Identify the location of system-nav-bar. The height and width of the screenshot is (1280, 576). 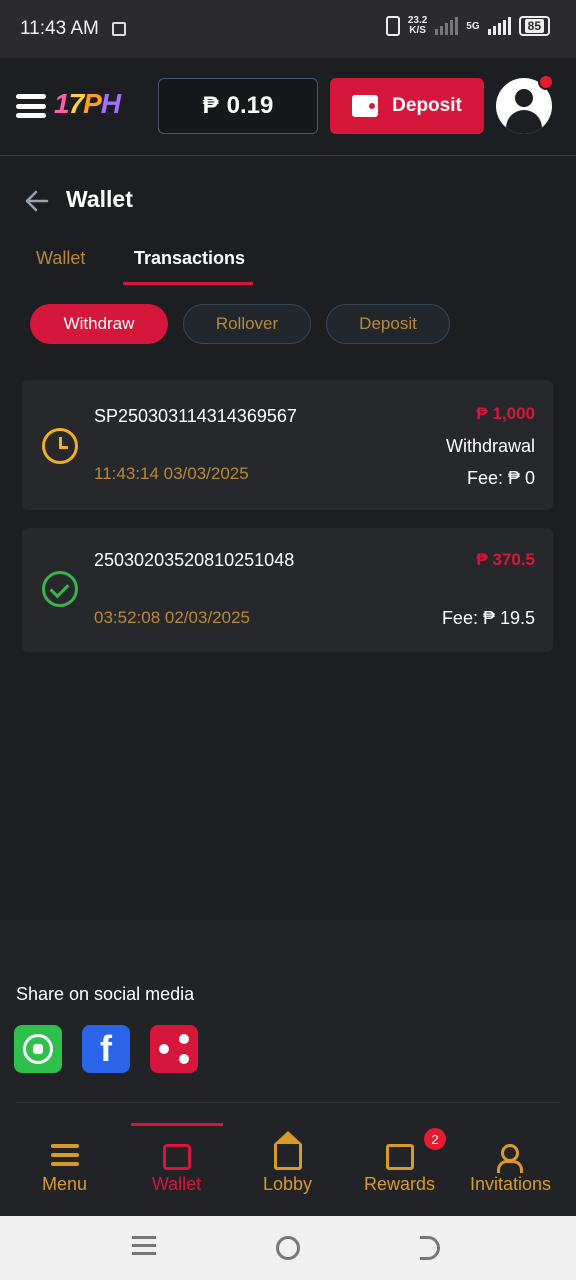
(288, 1248).